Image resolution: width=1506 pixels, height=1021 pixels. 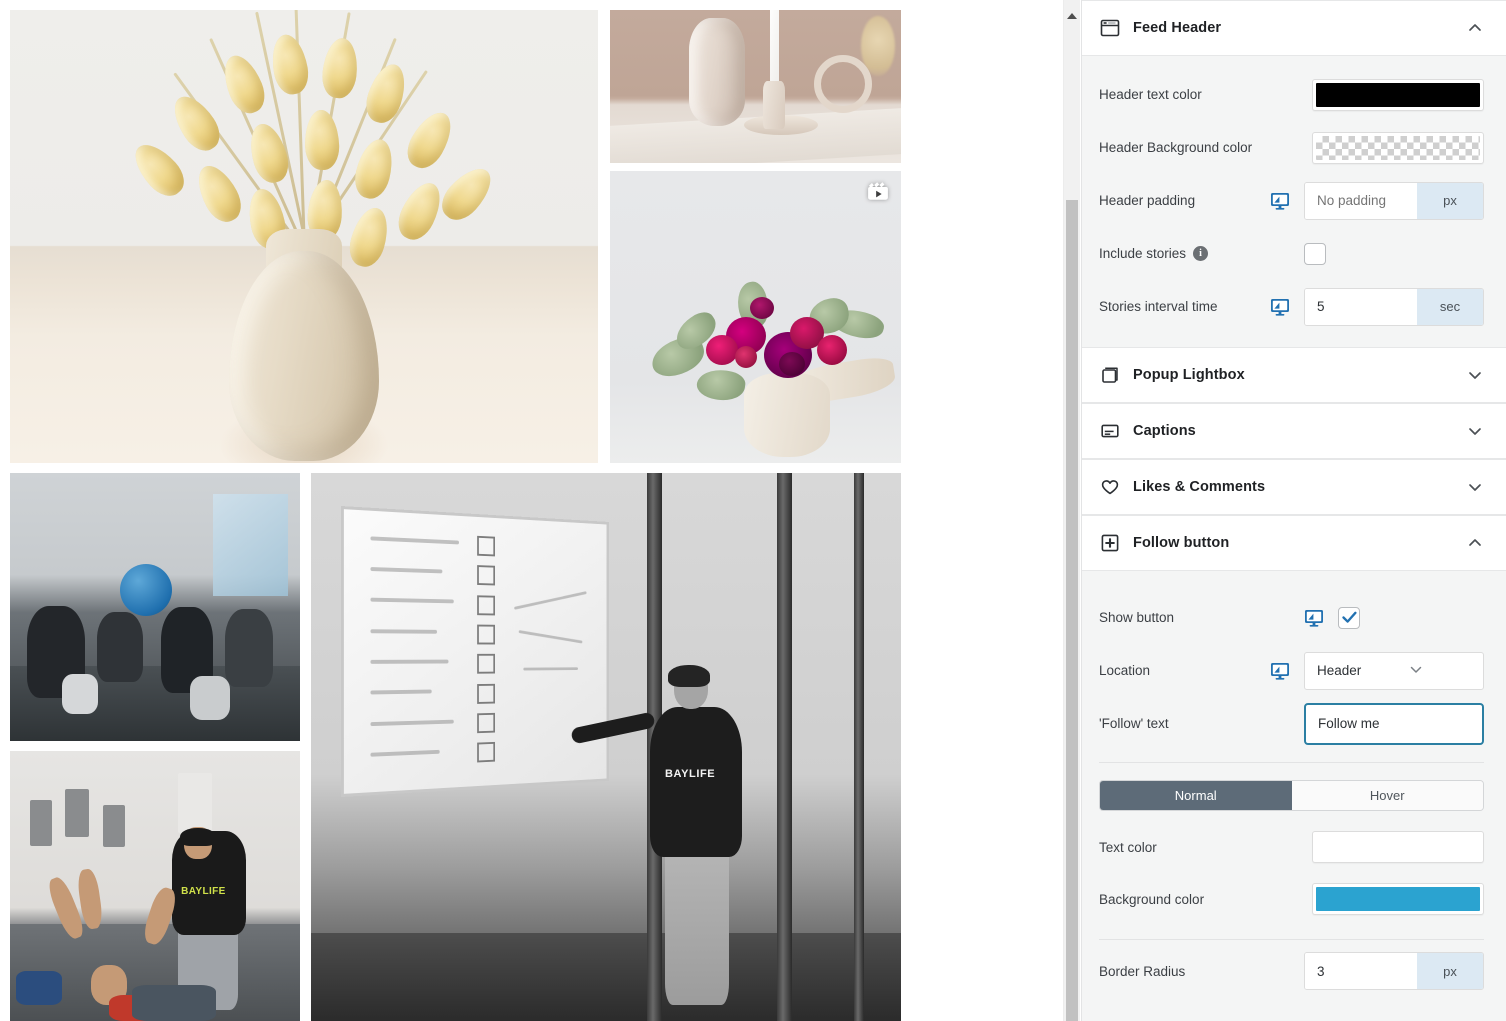 What do you see at coordinates (1450, 200) in the screenshot?
I see `header-padding-unit: px` at bounding box center [1450, 200].